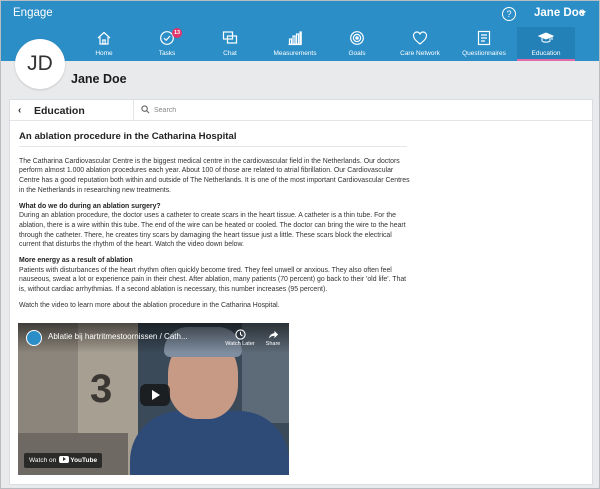 The image size is (600, 489). What do you see at coordinates (155, 395) in the screenshot?
I see `play-button` at bounding box center [155, 395].